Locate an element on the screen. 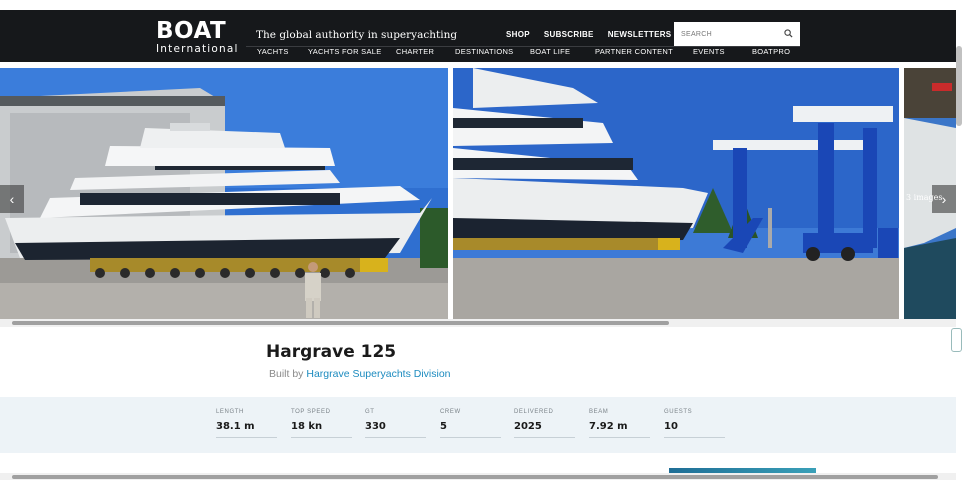  built-by-prefix: Built by is located at coordinates (286, 374).